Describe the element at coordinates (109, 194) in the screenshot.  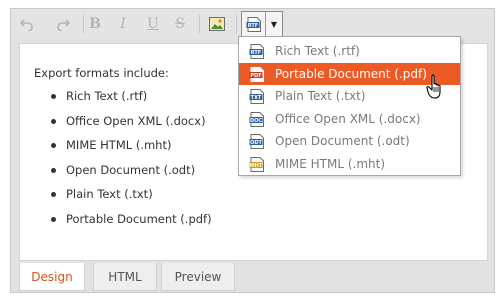
I see `list-item-label: Plain Text (.txt)` at that location.